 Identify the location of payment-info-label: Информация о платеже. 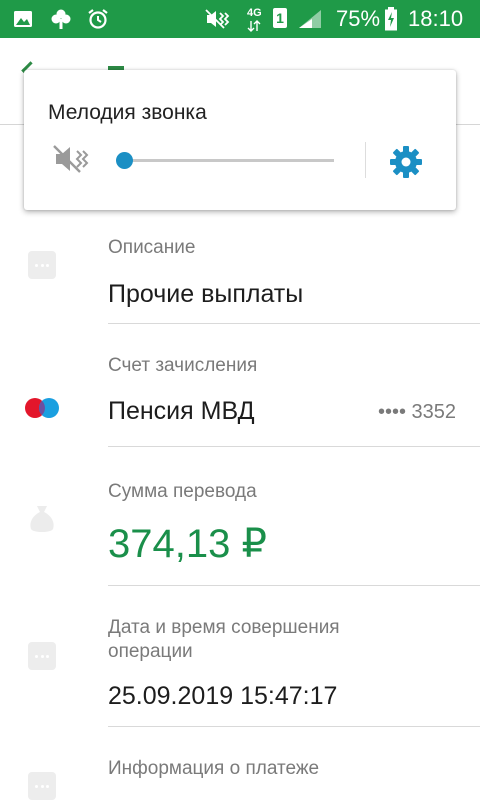
(214, 768).